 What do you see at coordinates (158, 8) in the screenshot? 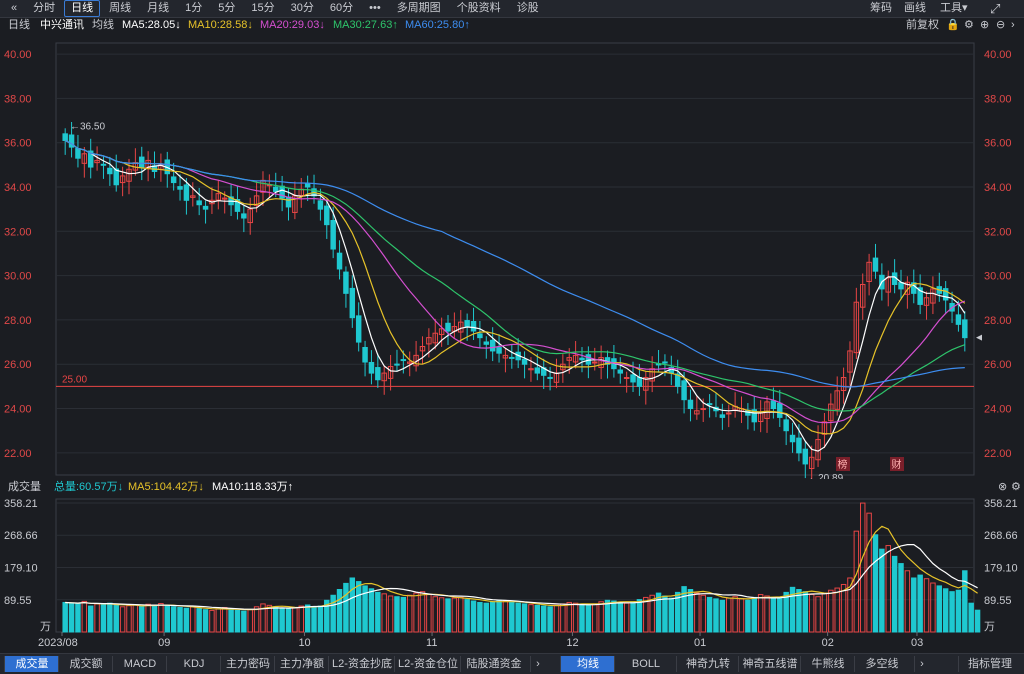
I see `tab-3: 月线` at bounding box center [158, 8].